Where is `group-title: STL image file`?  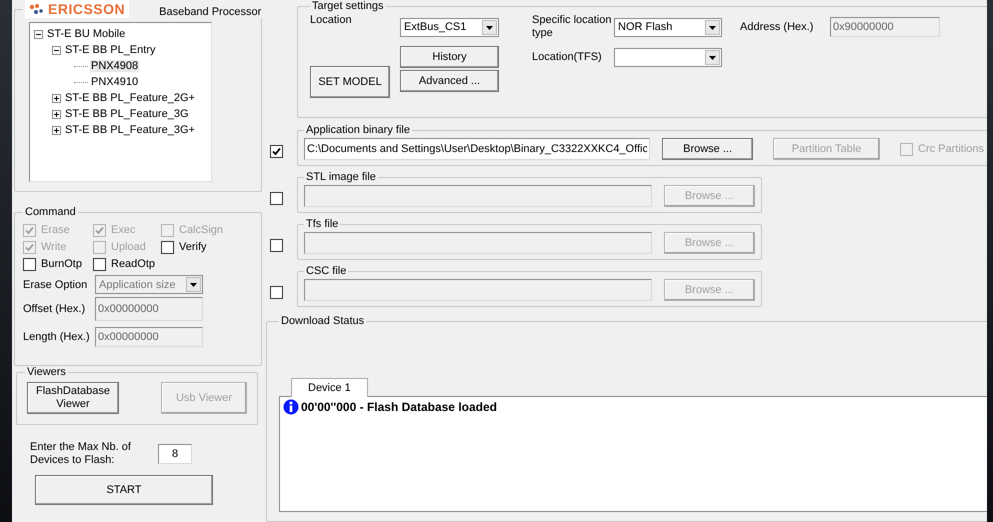 group-title: STL image file is located at coordinates (341, 177).